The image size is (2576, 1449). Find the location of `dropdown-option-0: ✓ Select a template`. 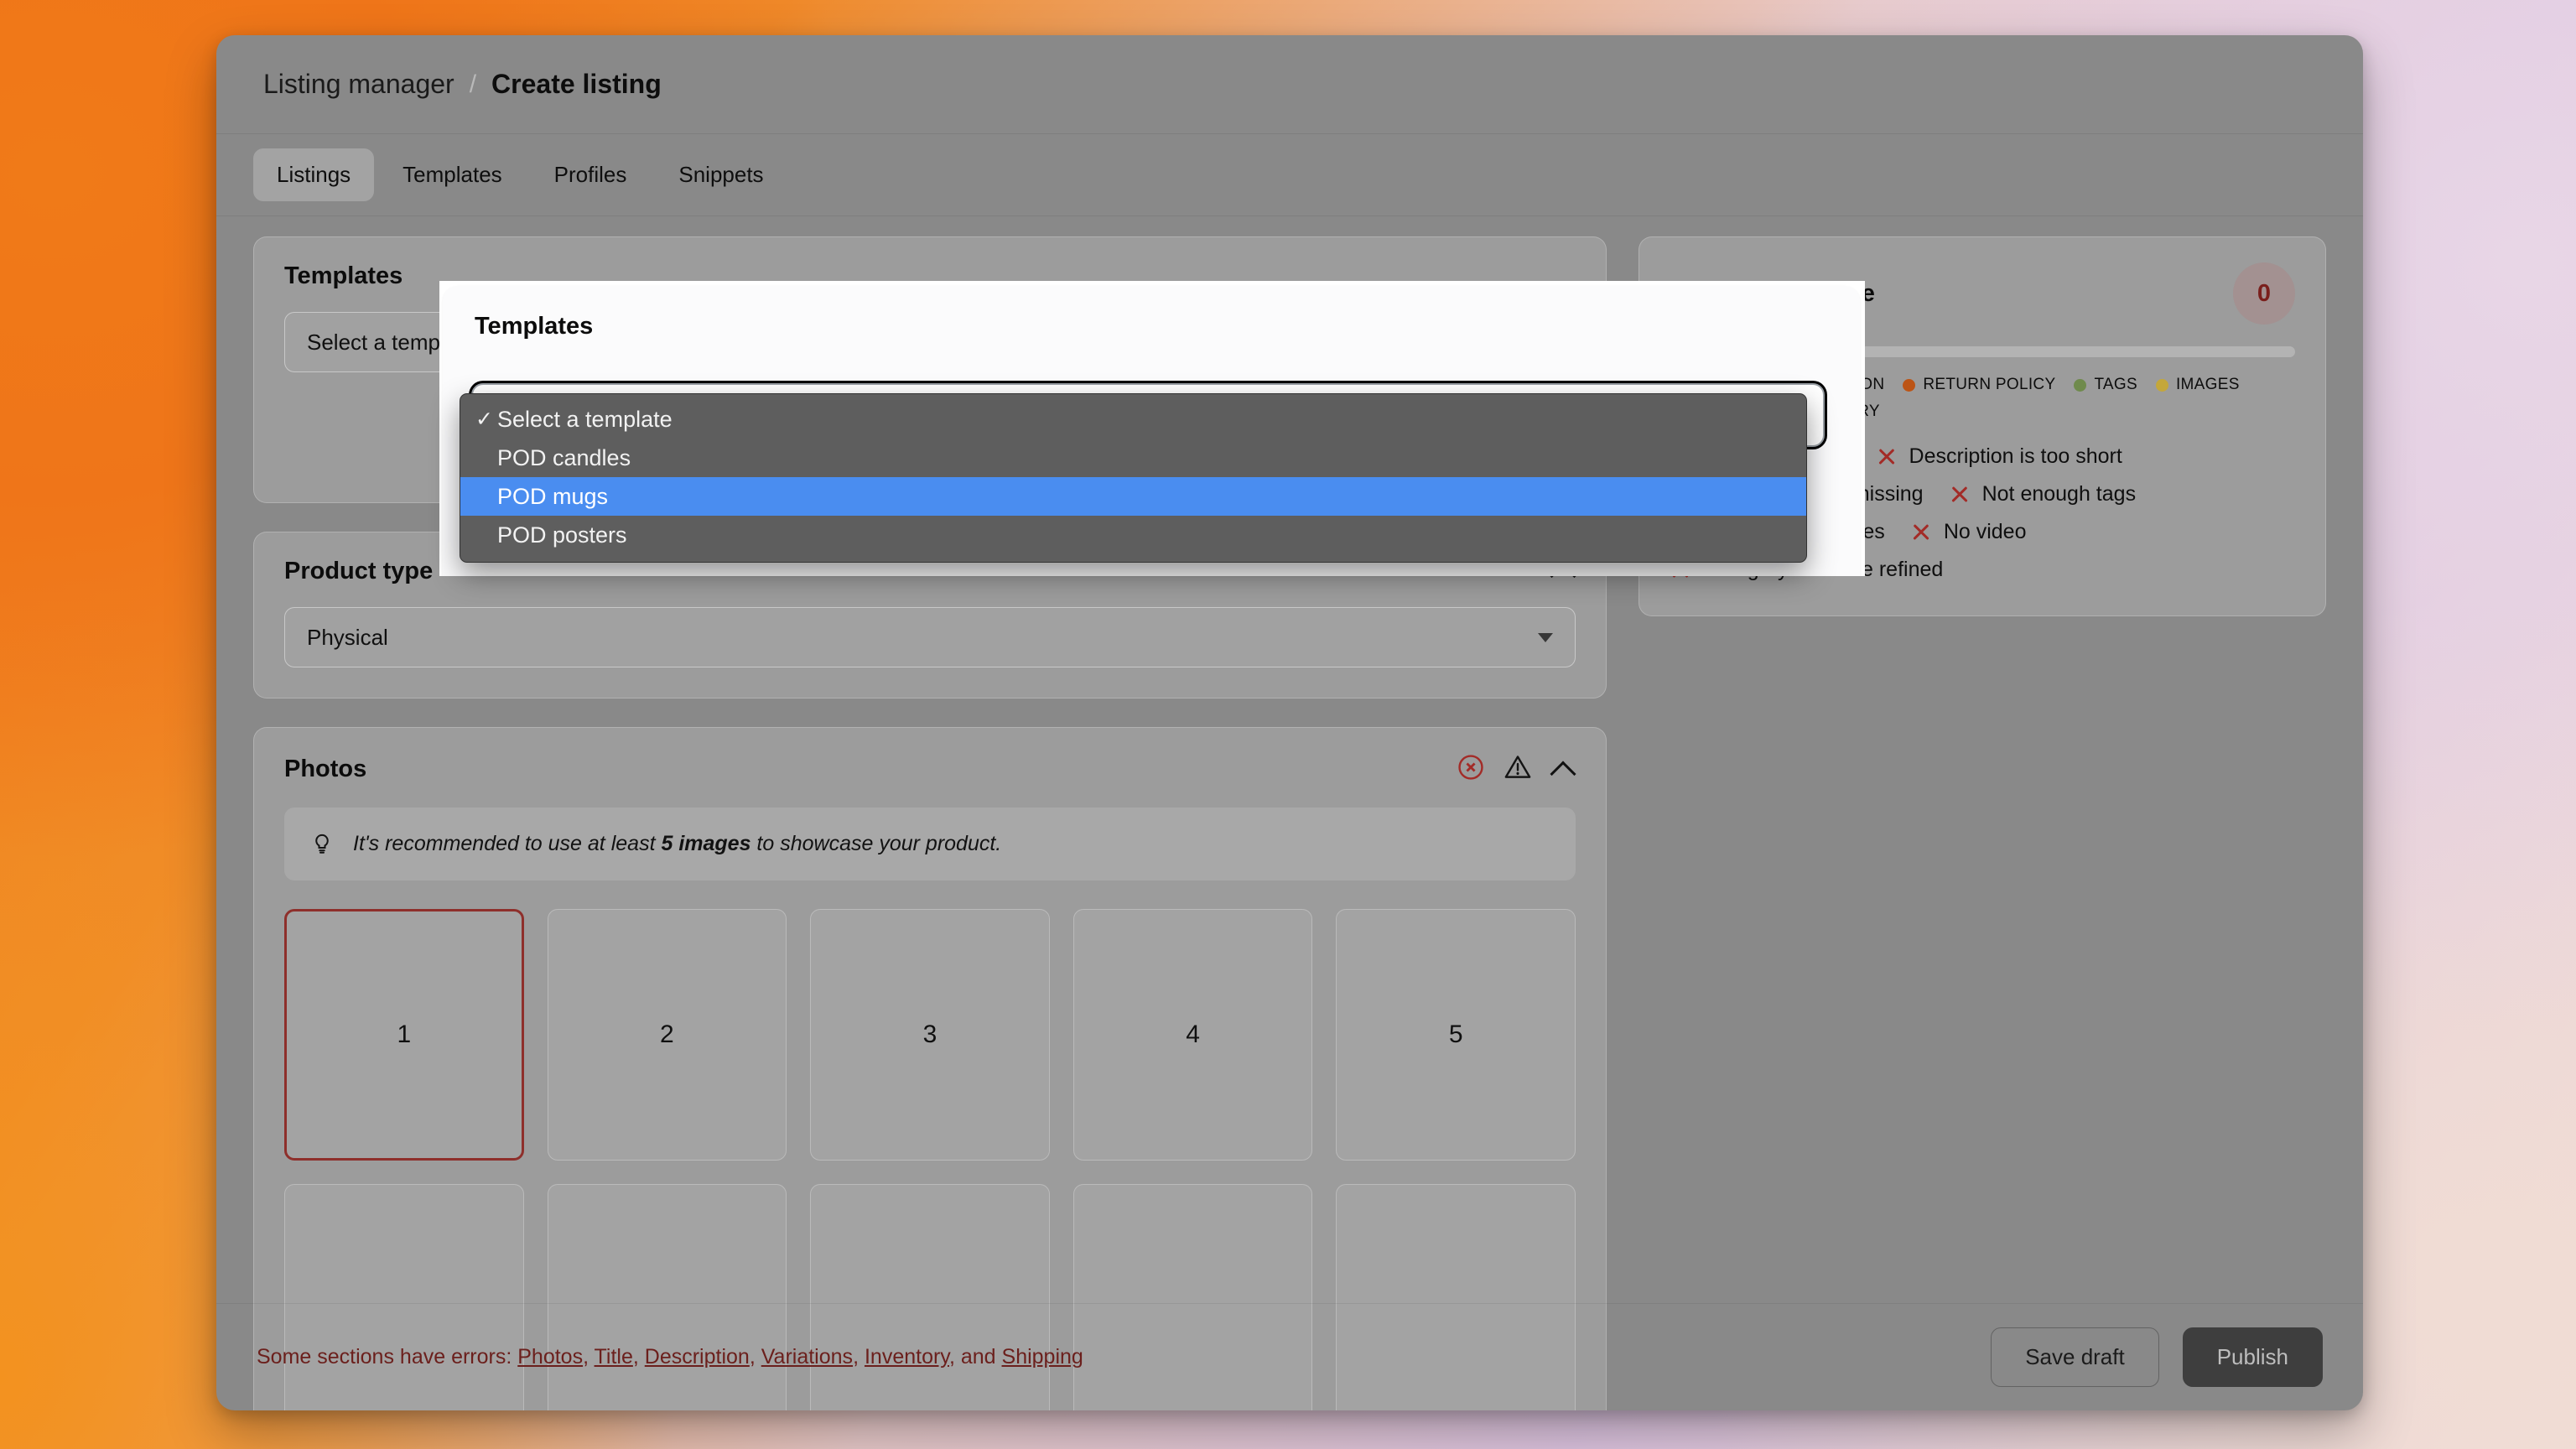

dropdown-option-0: ✓ Select a template is located at coordinates (1133, 419).